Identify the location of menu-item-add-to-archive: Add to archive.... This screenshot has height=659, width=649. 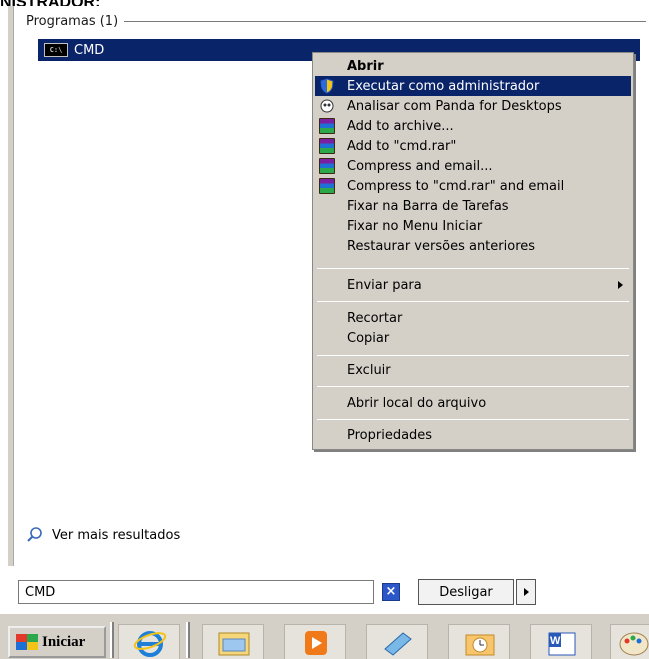
(473, 126).